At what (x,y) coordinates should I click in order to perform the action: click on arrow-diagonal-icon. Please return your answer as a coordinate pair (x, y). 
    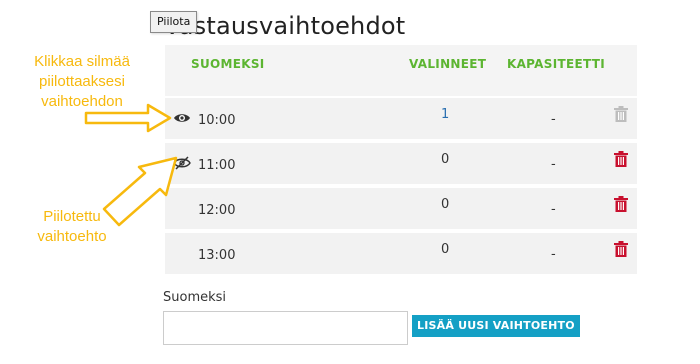
    Looking at the image, I should click on (140, 191).